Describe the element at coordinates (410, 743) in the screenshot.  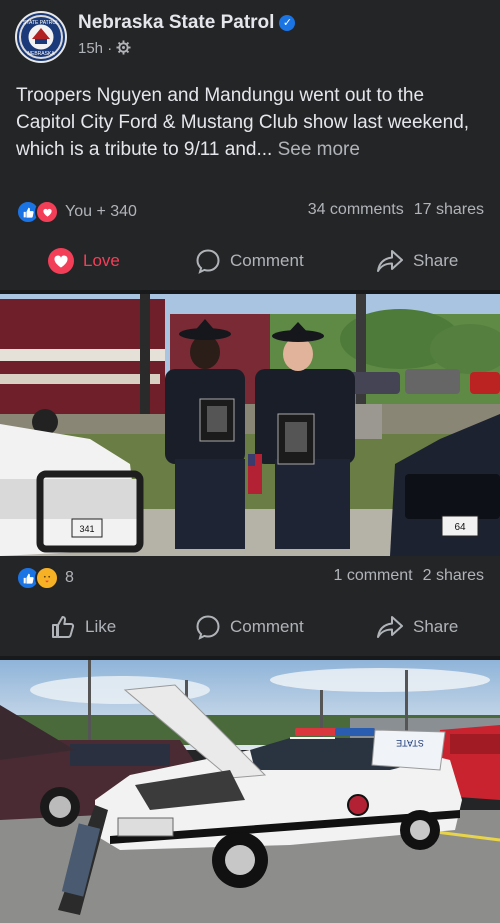
I see `sign-text: STATE` at that location.